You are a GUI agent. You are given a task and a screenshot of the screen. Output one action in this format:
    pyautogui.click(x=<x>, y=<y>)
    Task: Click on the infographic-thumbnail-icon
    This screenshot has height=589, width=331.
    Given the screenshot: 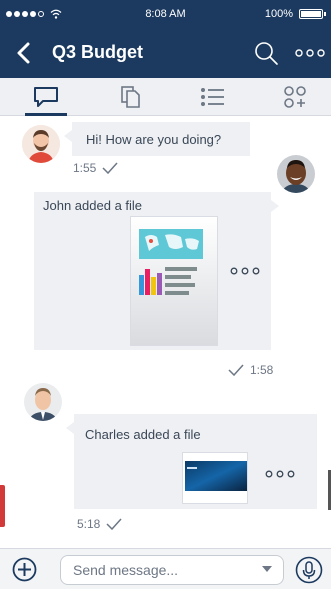 What is the action you would take?
    pyautogui.click(x=171, y=262)
    